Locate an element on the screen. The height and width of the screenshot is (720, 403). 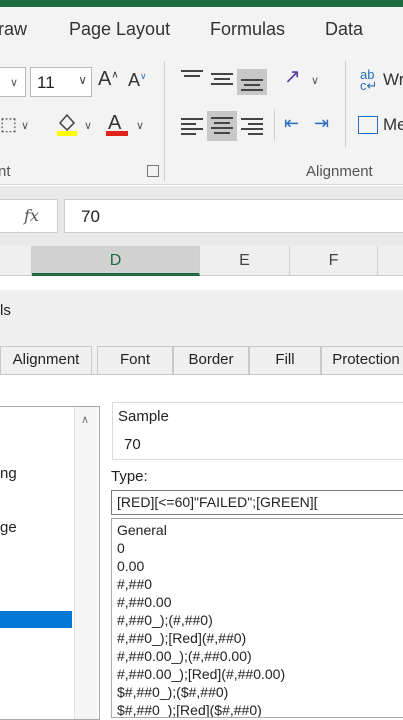
format-code-item: #,##0_);[Red](#,##0) is located at coordinates (181, 638).